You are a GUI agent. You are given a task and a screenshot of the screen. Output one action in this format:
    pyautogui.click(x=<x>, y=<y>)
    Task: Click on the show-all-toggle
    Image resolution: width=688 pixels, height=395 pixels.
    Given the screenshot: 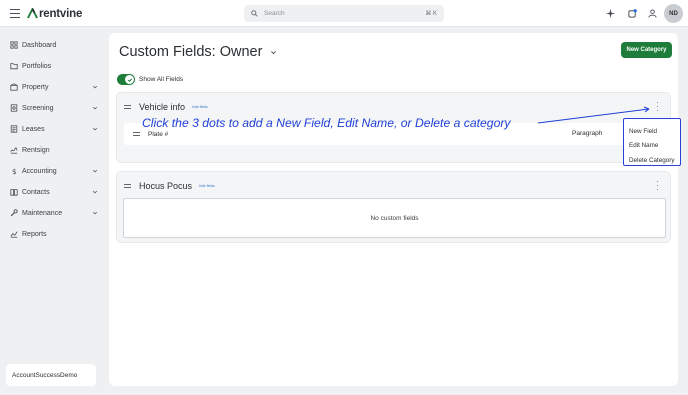 What is the action you would take?
    pyautogui.click(x=126, y=79)
    